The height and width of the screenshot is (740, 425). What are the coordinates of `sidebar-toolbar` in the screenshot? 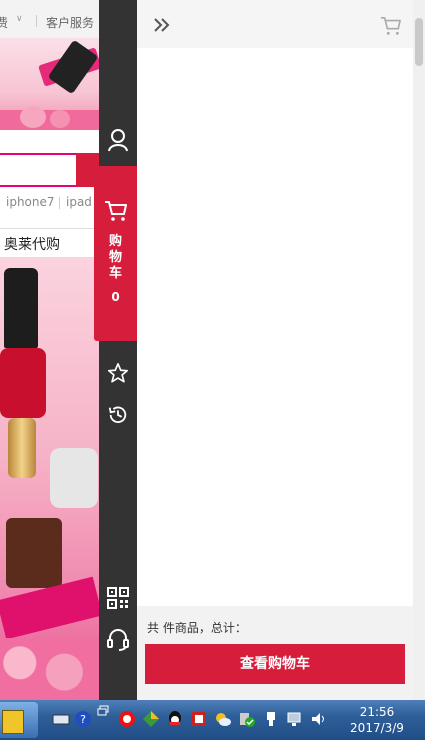 It's located at (118, 350).